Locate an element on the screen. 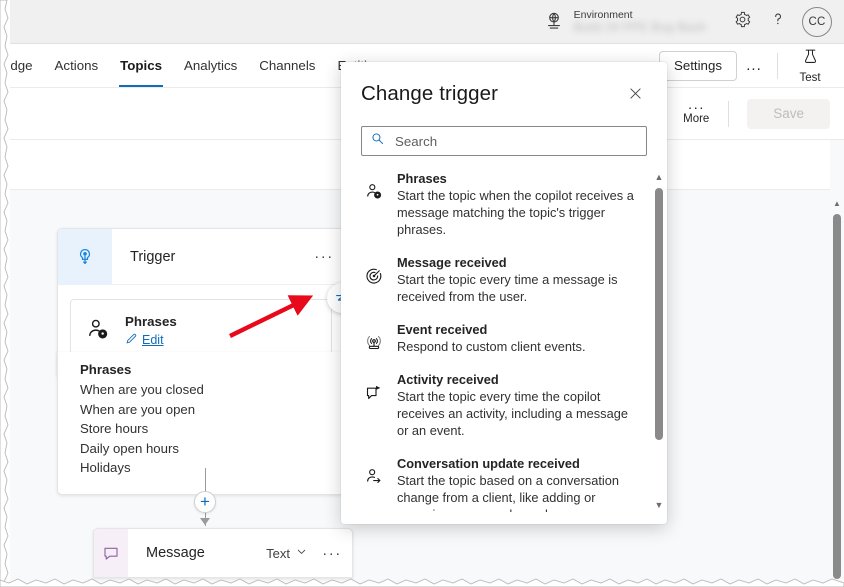 The width and height of the screenshot is (844, 587). search-box is located at coordinates (504, 141).